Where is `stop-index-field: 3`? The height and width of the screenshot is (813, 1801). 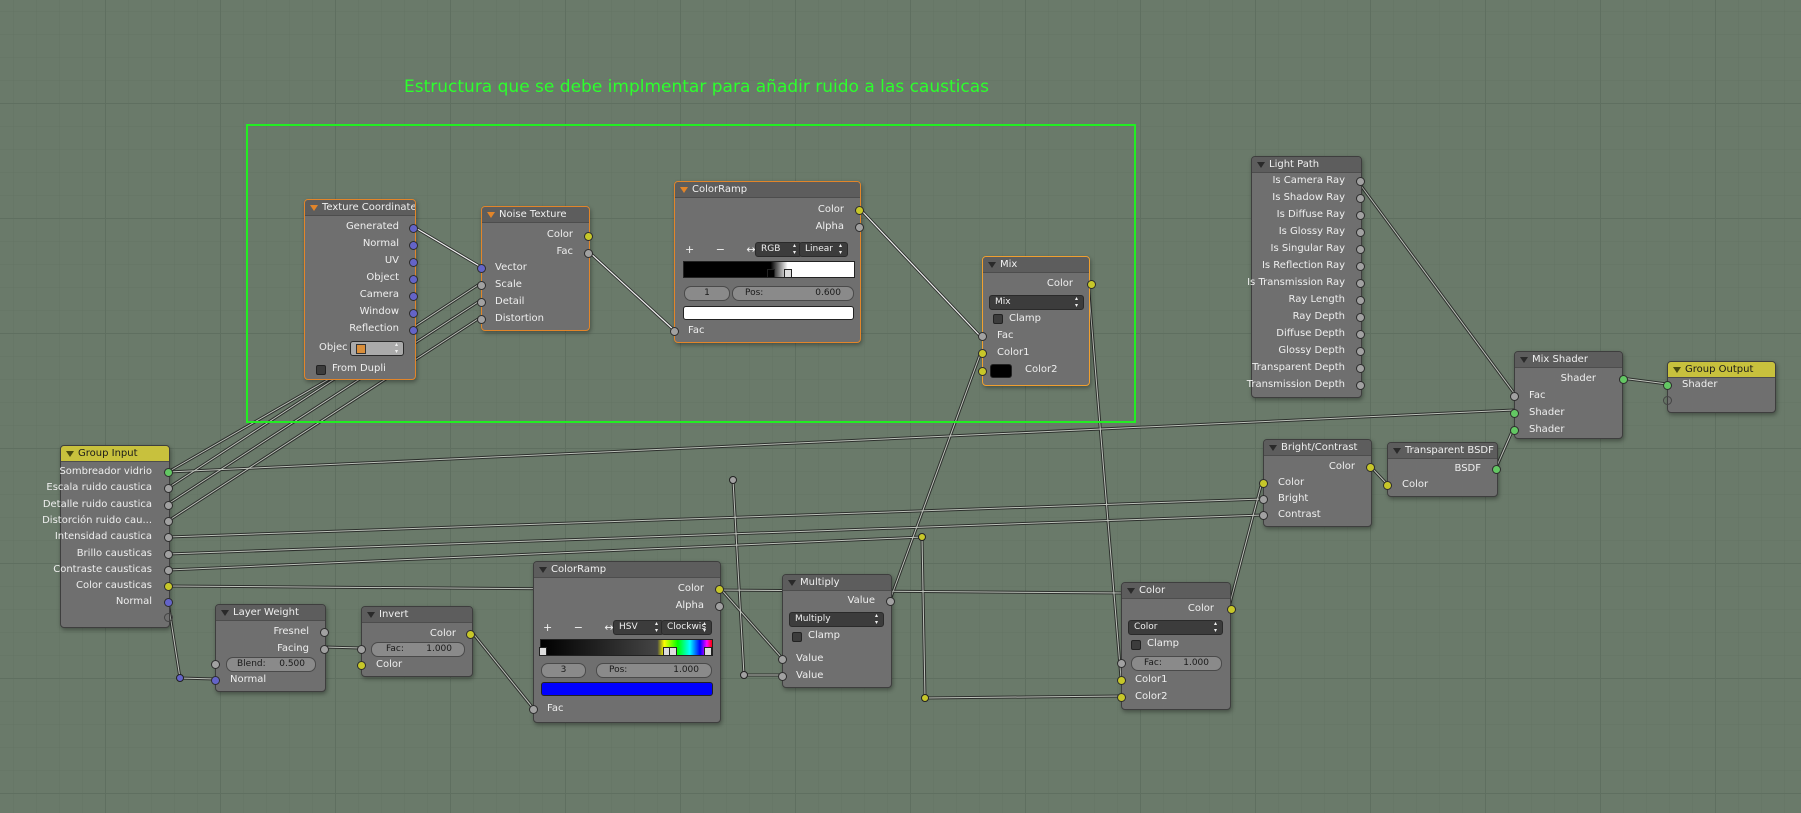
stop-index-field: 3 is located at coordinates (563, 670).